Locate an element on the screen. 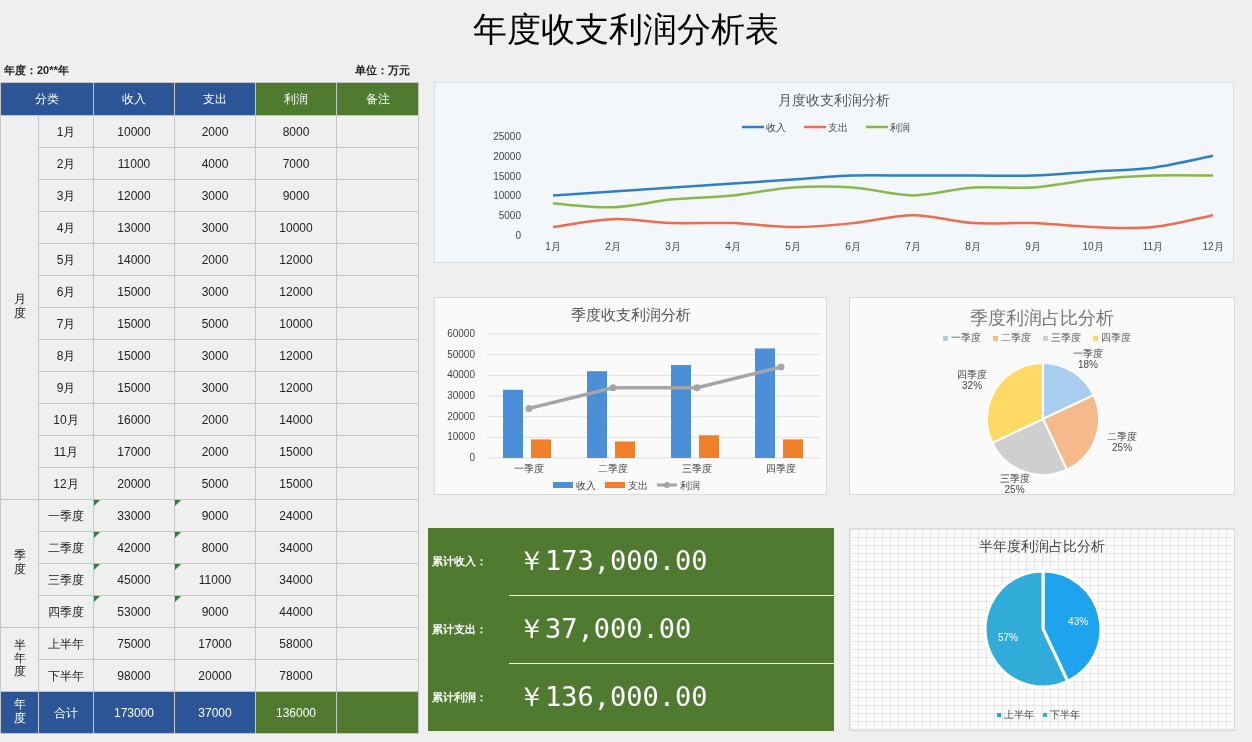 This screenshot has height=742, width=1252. data-label: 57% is located at coordinates (1007, 637).